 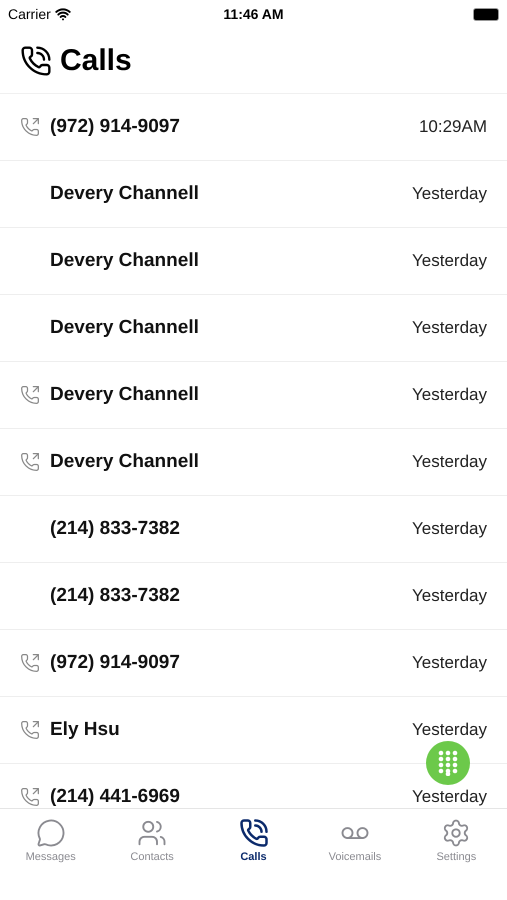 I want to click on call-time: 10:29AM, so click(x=452, y=127).